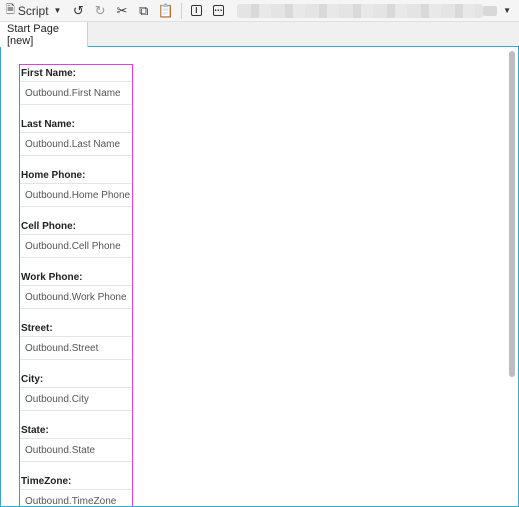 The image size is (519, 507). I want to click on field-label: Home Phone:, so click(53, 175).